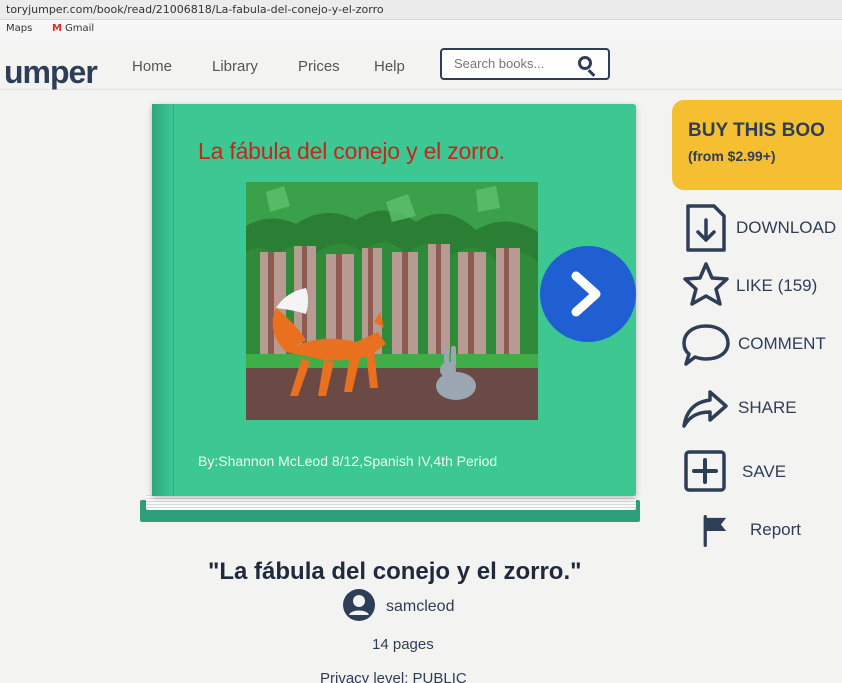 The height and width of the screenshot is (683, 842). I want to click on save-label: SAVE, so click(764, 471).